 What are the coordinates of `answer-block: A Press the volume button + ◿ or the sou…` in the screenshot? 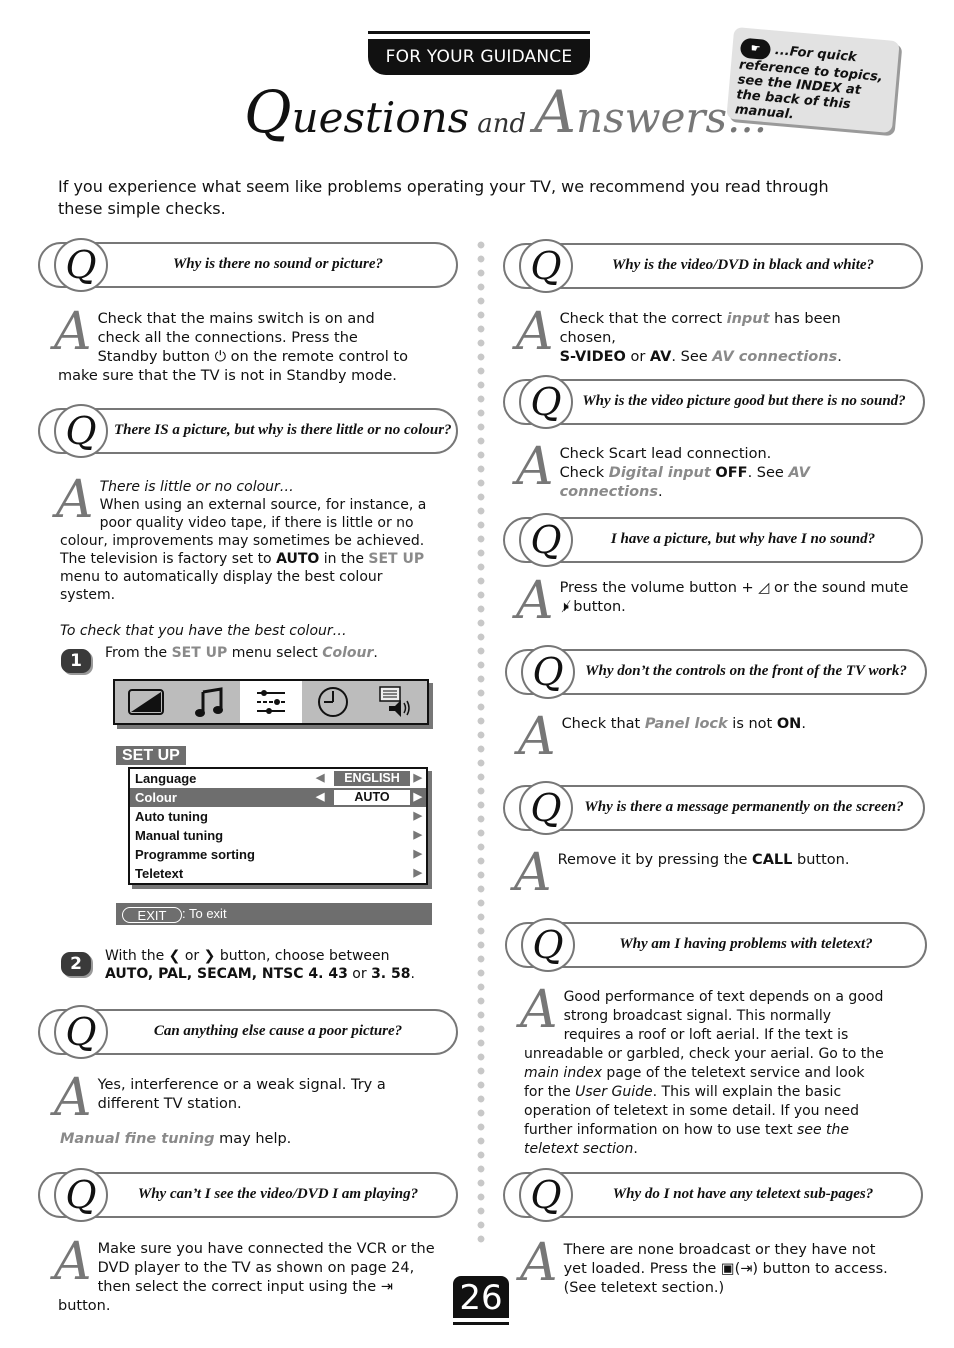 It's located at (712, 601).